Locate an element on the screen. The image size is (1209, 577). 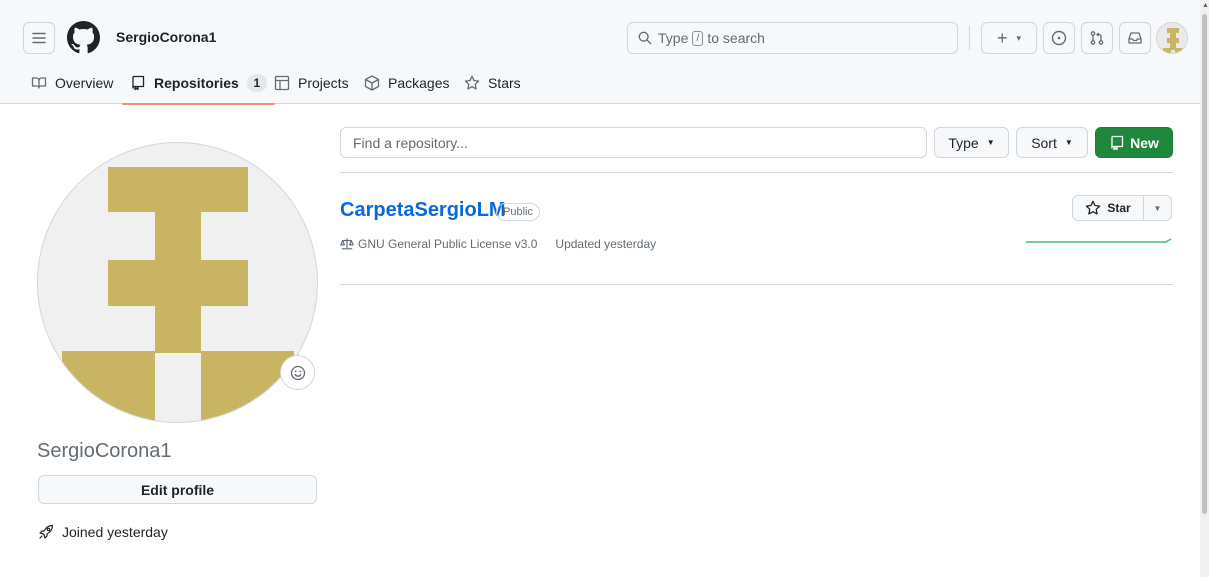
tab-projects: Projects is located at coordinates (311, 83).